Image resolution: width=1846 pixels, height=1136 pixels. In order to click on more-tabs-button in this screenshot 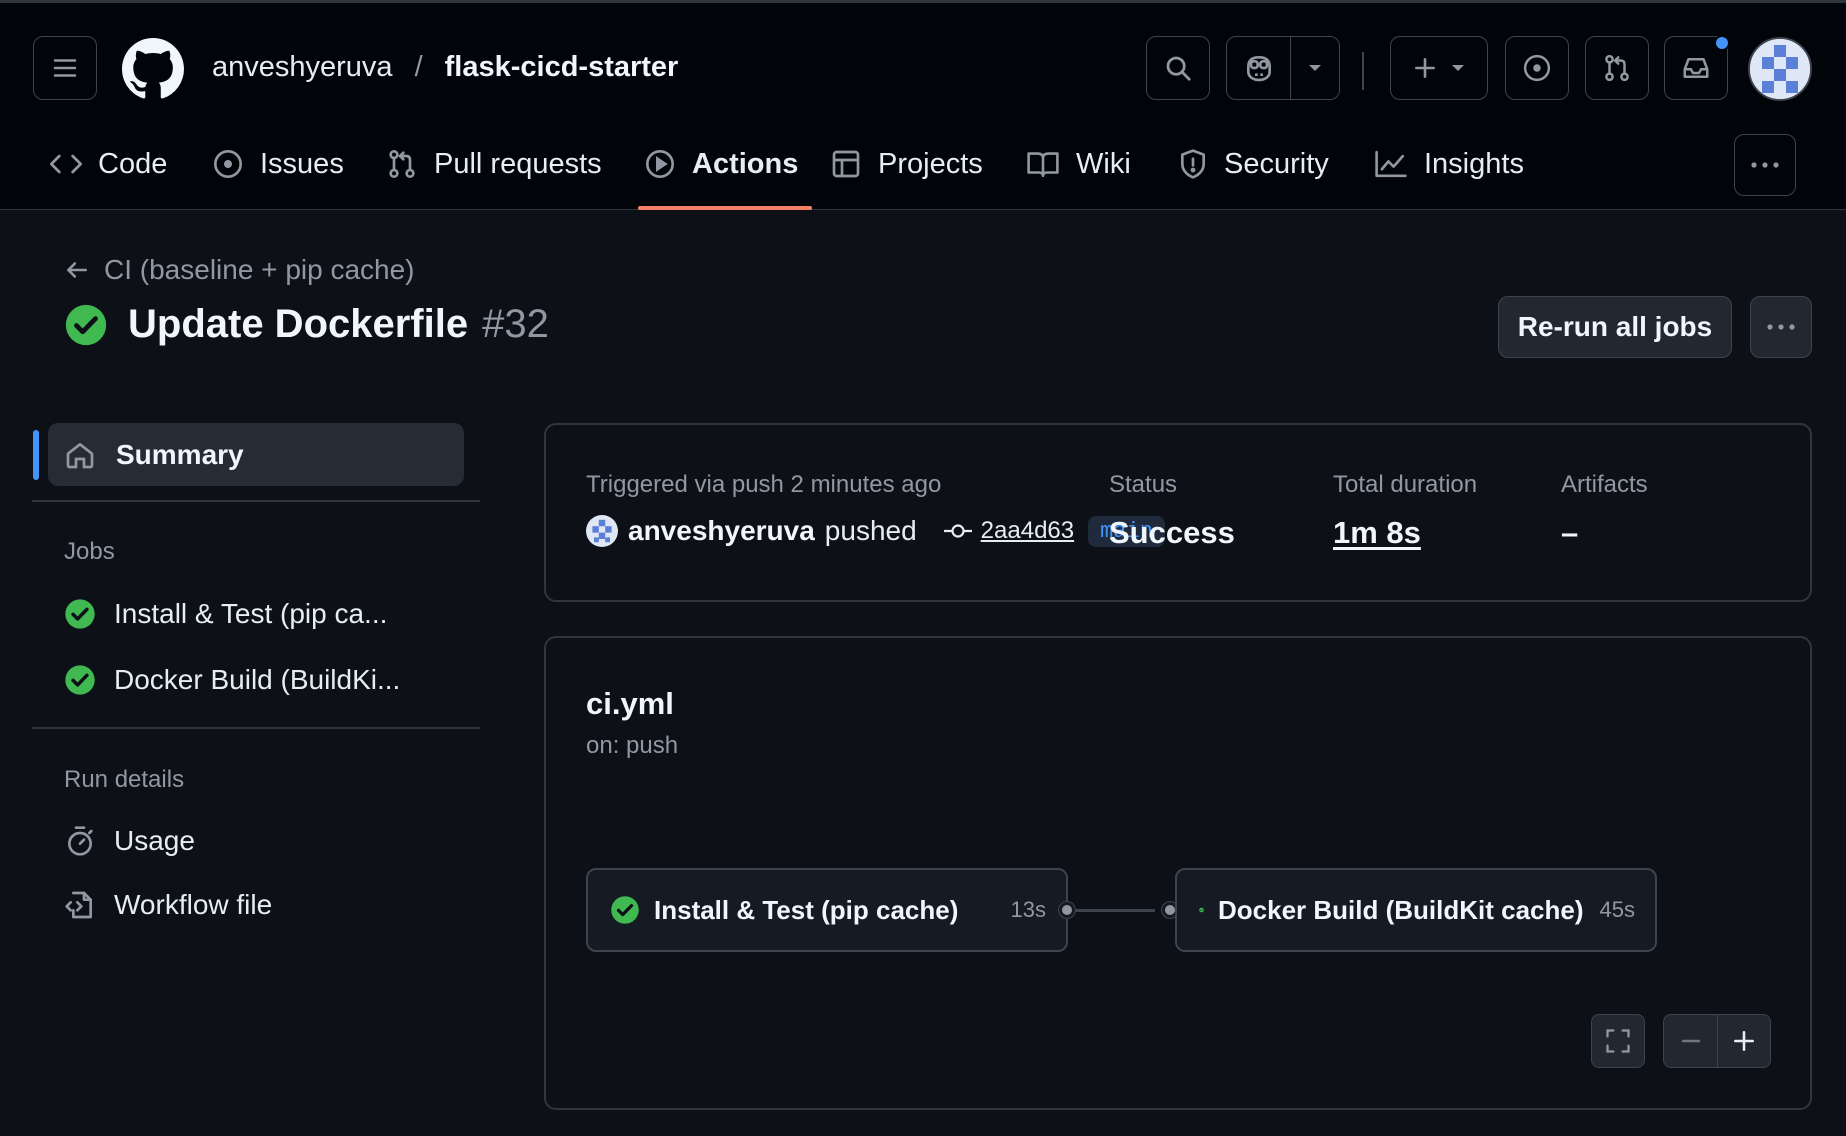, I will do `click(1765, 165)`.